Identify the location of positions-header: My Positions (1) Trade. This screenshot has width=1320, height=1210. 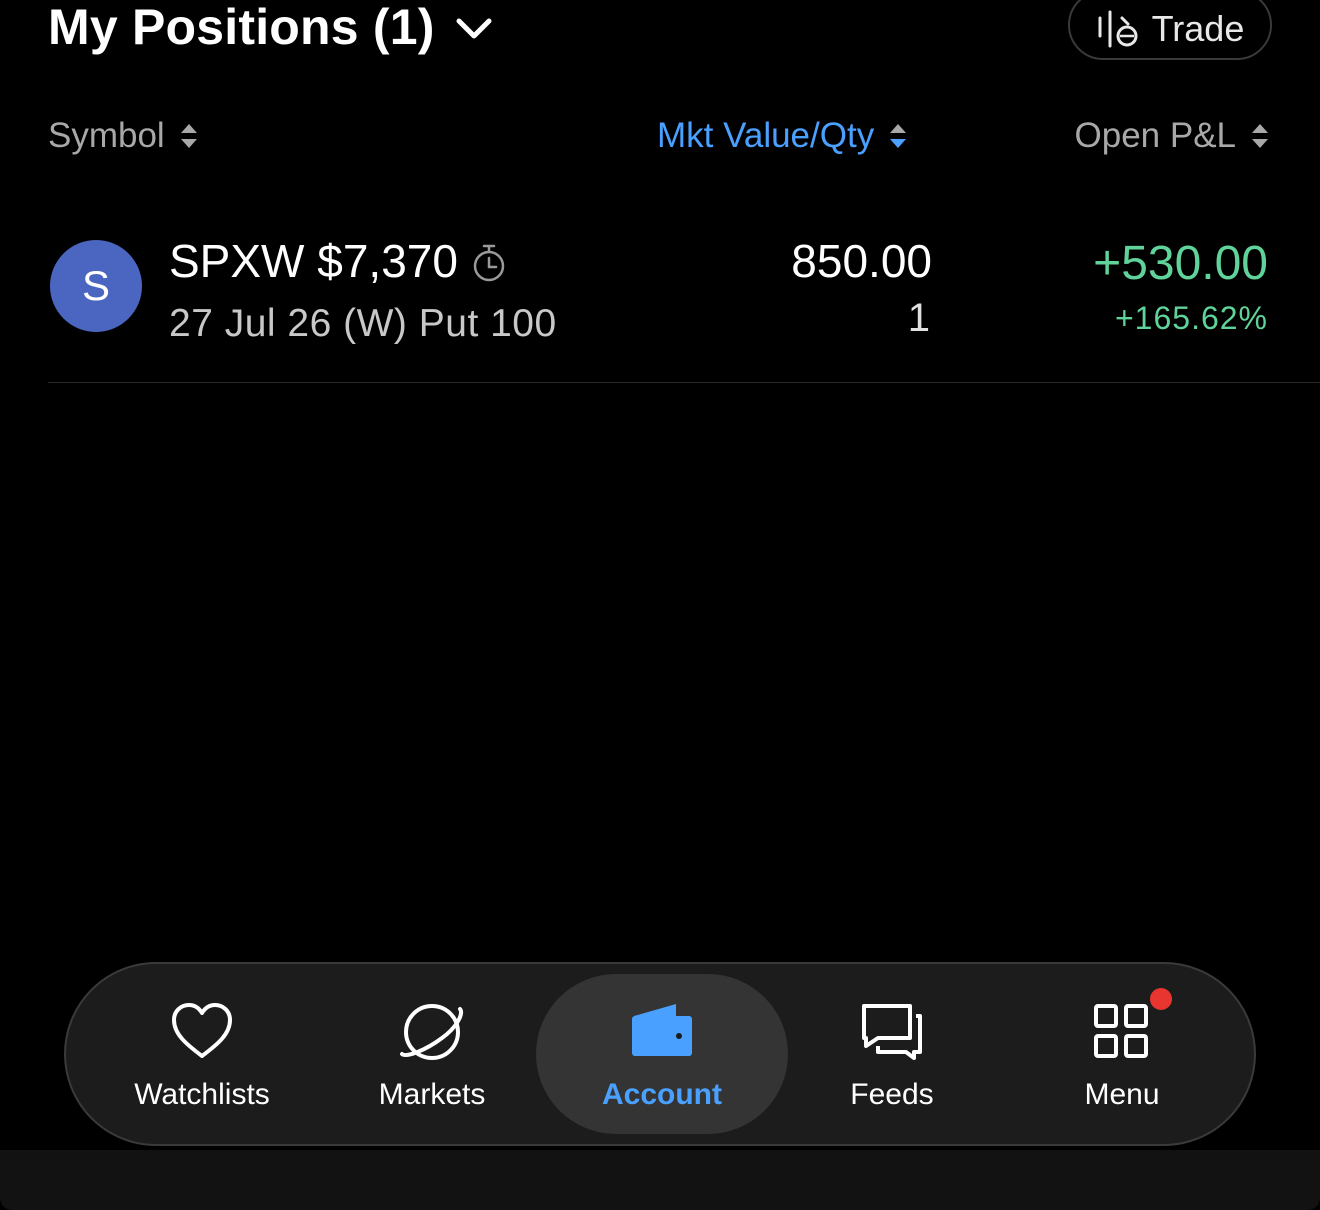
(660, 31).